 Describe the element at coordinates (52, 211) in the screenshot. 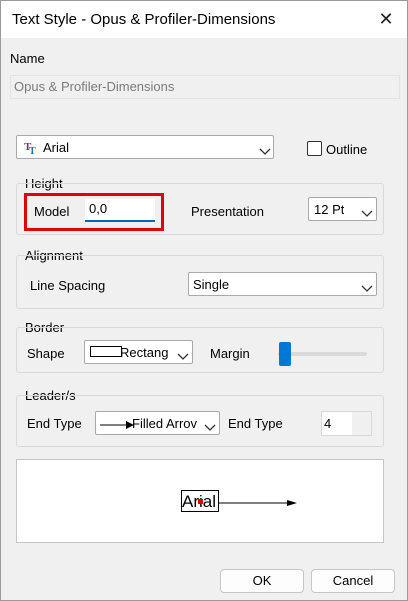

I see `model-label: Model` at that location.